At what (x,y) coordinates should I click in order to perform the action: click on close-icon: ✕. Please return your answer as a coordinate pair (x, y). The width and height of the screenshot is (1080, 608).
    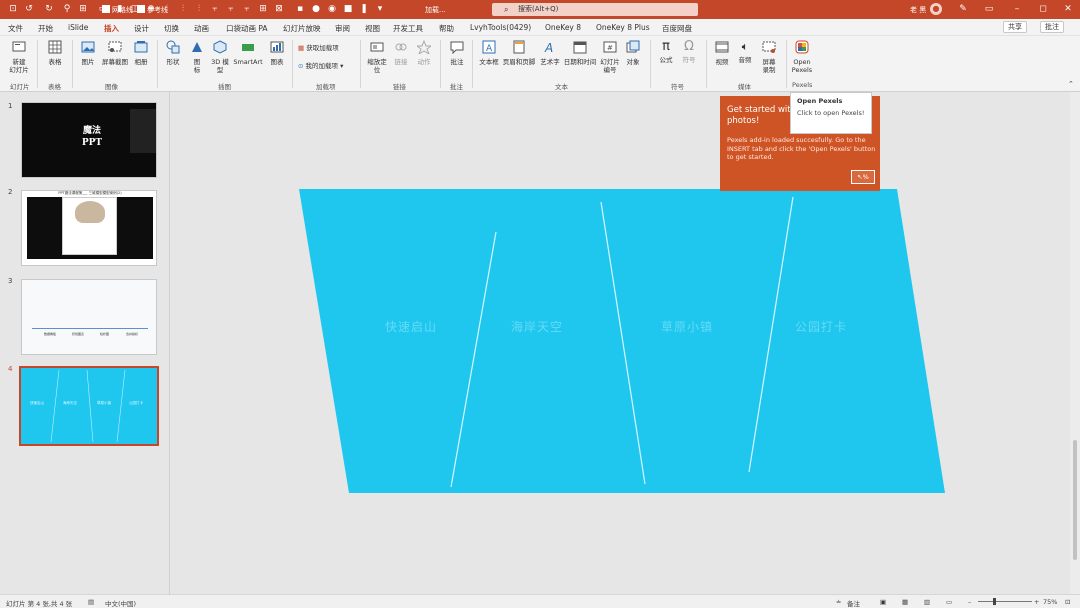
    Looking at the image, I should click on (1068, 9).